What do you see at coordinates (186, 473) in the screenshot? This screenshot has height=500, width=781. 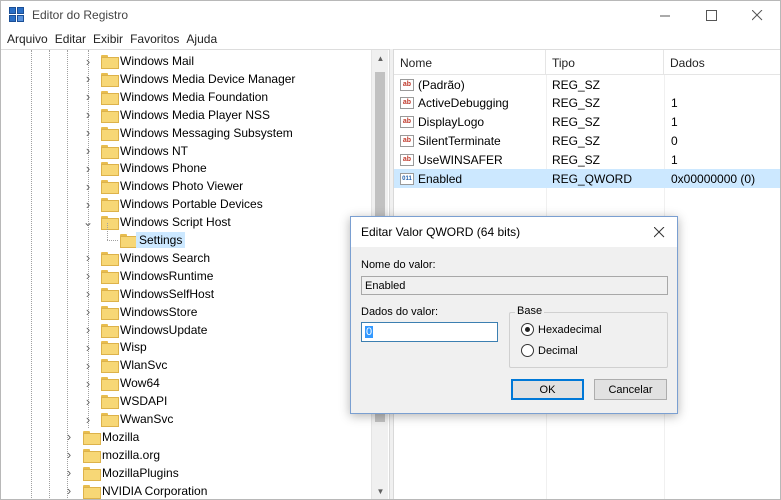 I see `tree-item: › MozillaPlugins` at bounding box center [186, 473].